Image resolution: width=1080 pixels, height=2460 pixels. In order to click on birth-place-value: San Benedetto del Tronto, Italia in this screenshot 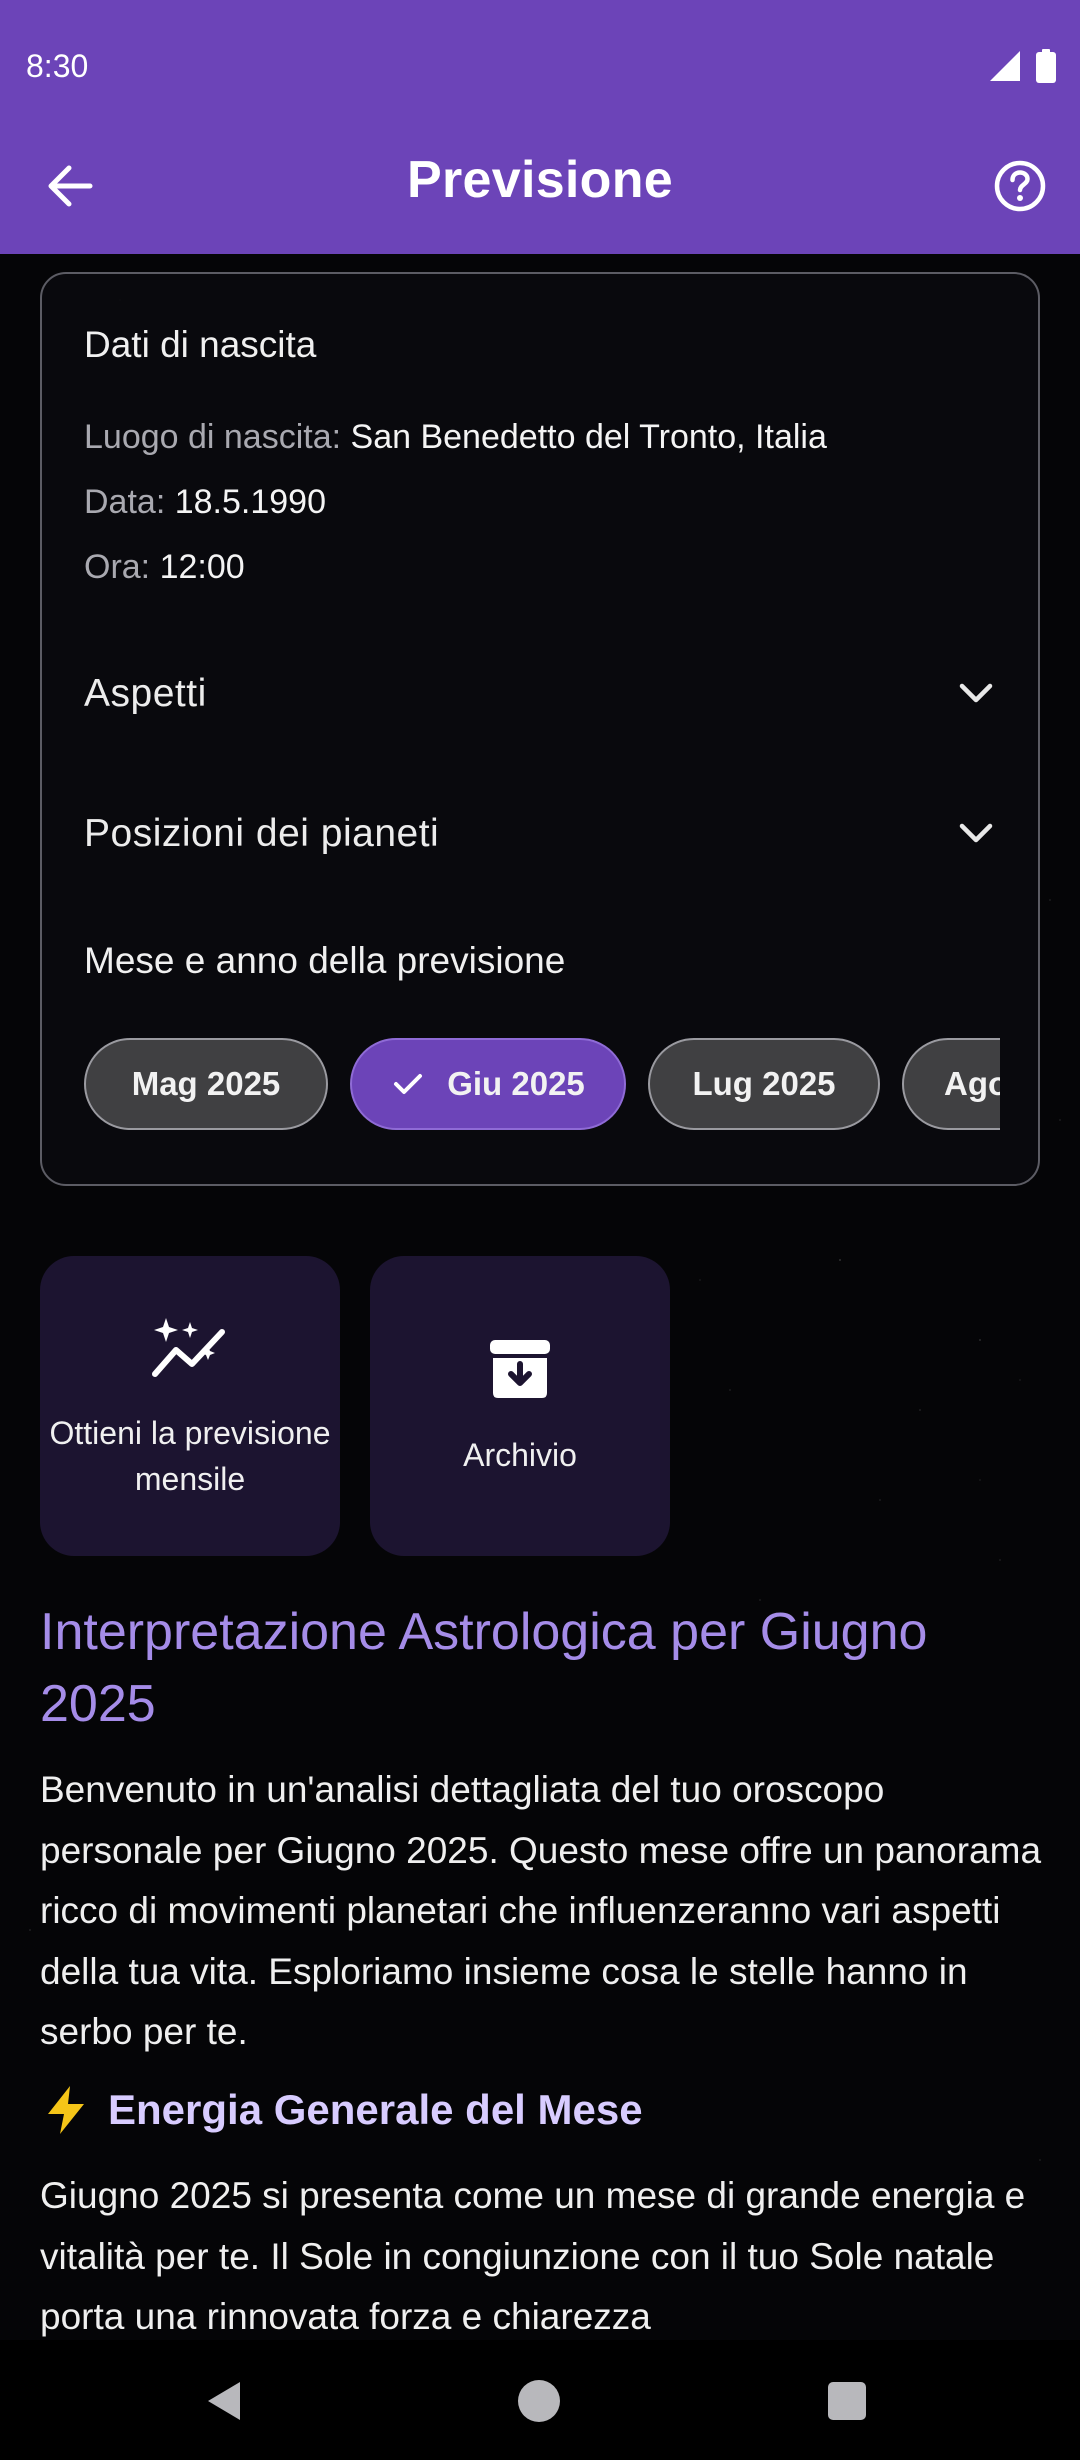, I will do `click(588, 437)`.